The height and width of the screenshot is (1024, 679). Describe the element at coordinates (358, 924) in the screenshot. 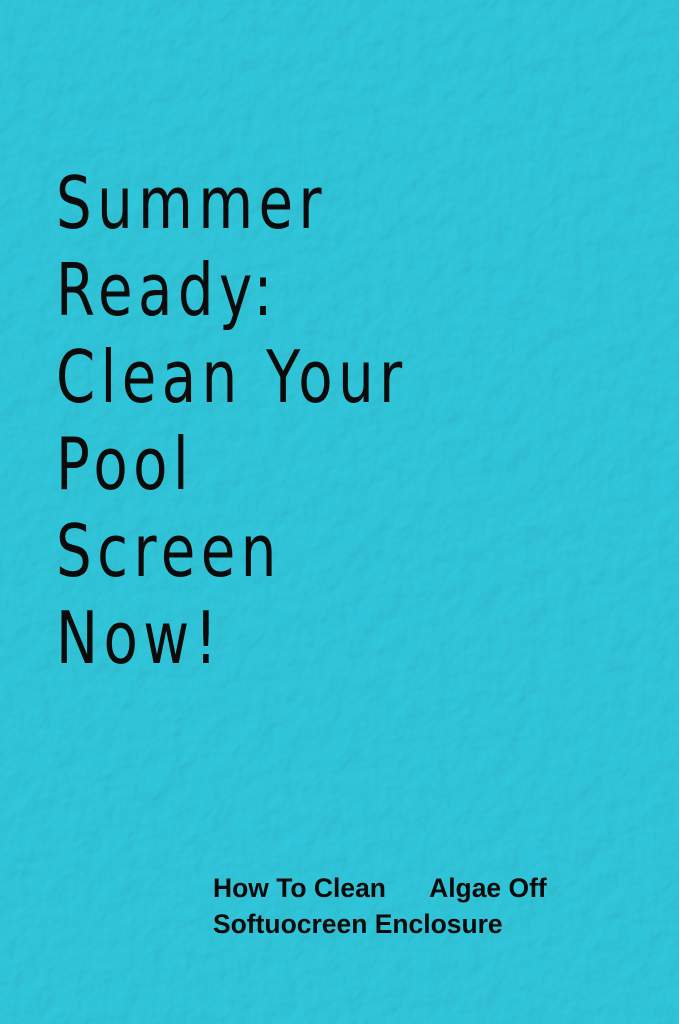

I see `subtitle-line: Softuocreen Enclosure` at that location.